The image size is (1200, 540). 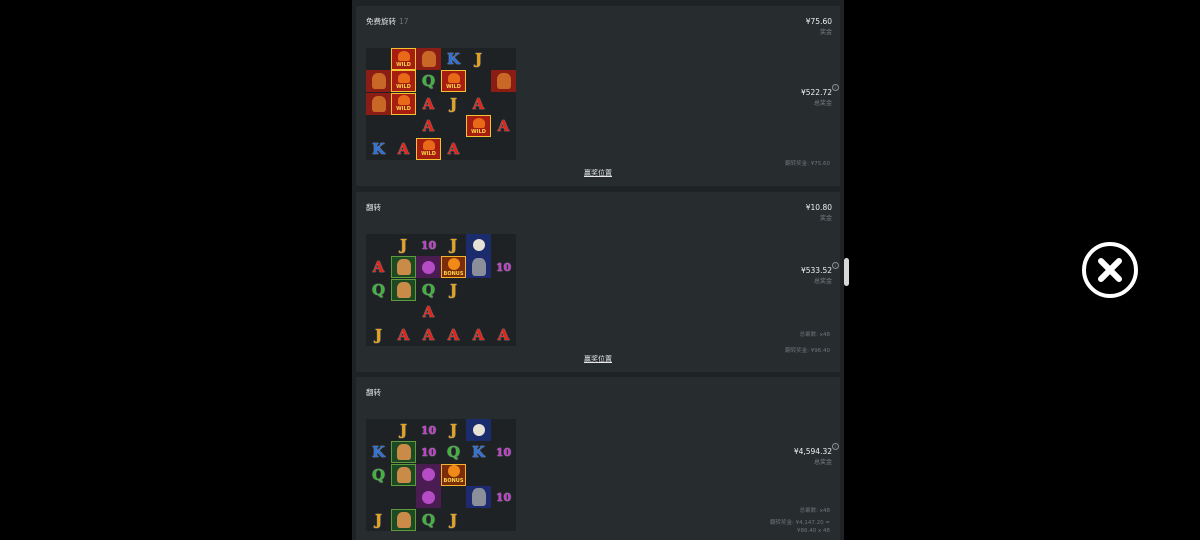 I want to click on spin-count: 17, so click(x=404, y=21).